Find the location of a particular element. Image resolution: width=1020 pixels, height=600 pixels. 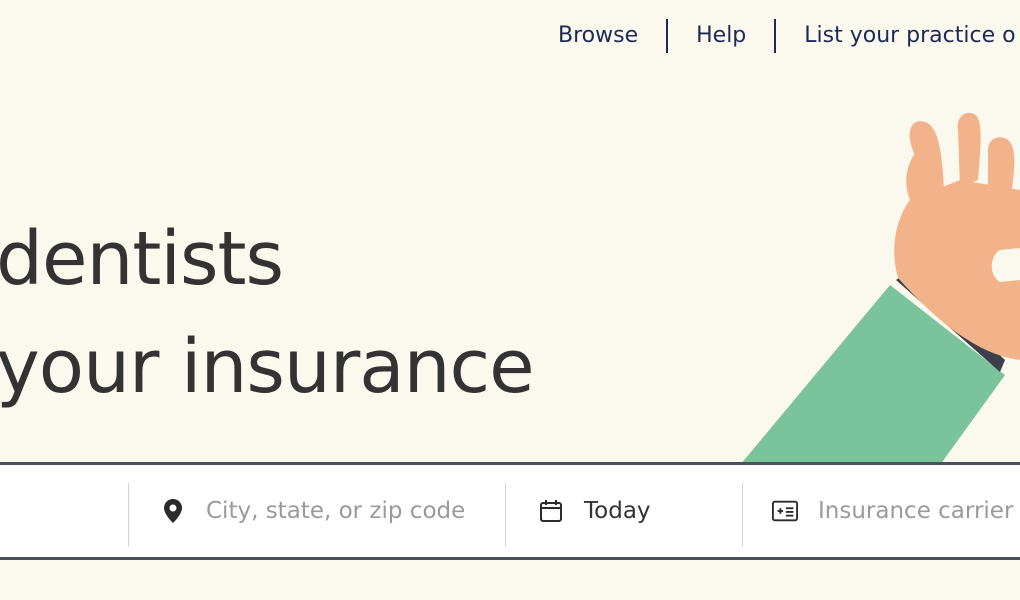

insurance-field: Insurance carrier a is located at coordinates (896, 511).